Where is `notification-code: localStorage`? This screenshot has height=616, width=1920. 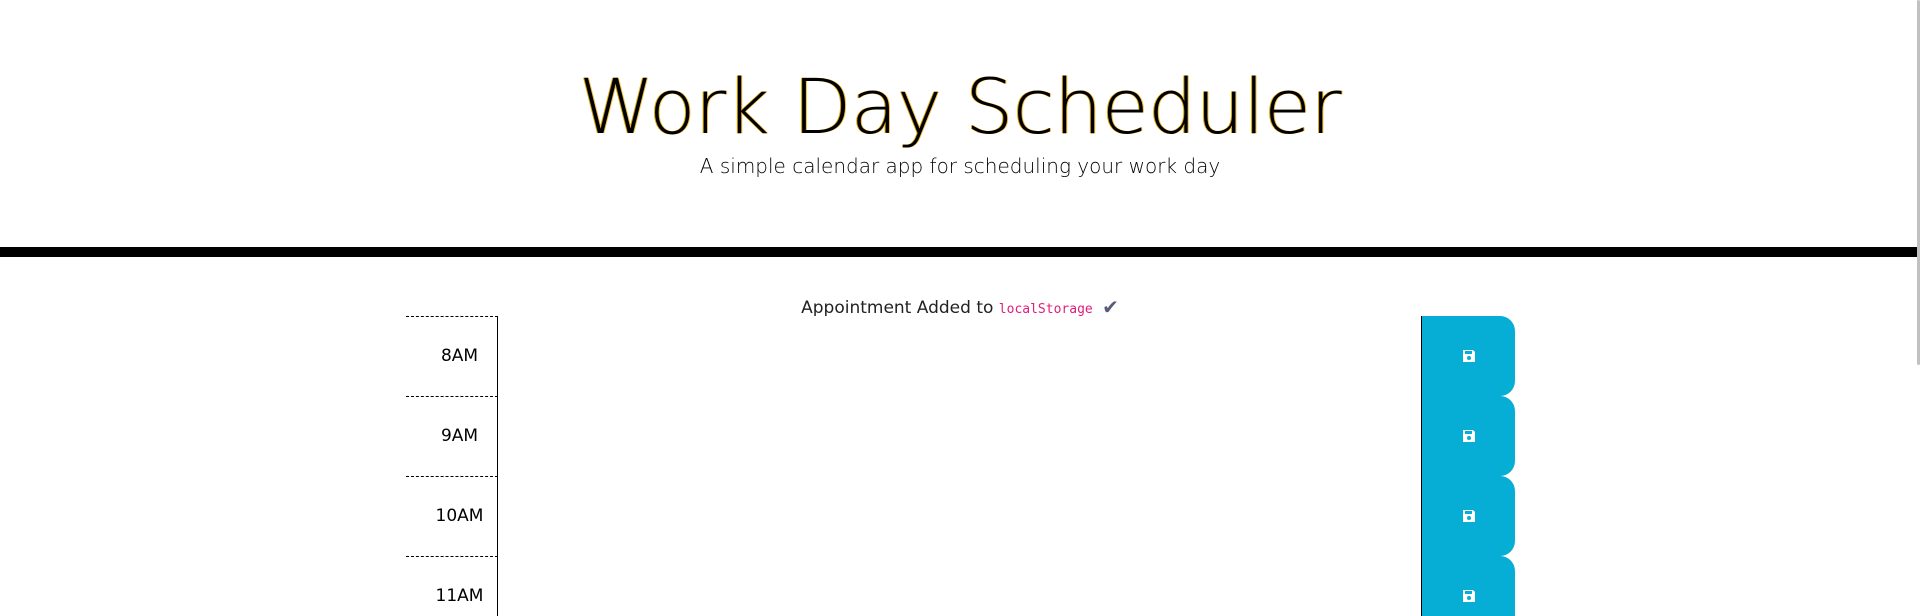 notification-code: localStorage is located at coordinates (1045, 309).